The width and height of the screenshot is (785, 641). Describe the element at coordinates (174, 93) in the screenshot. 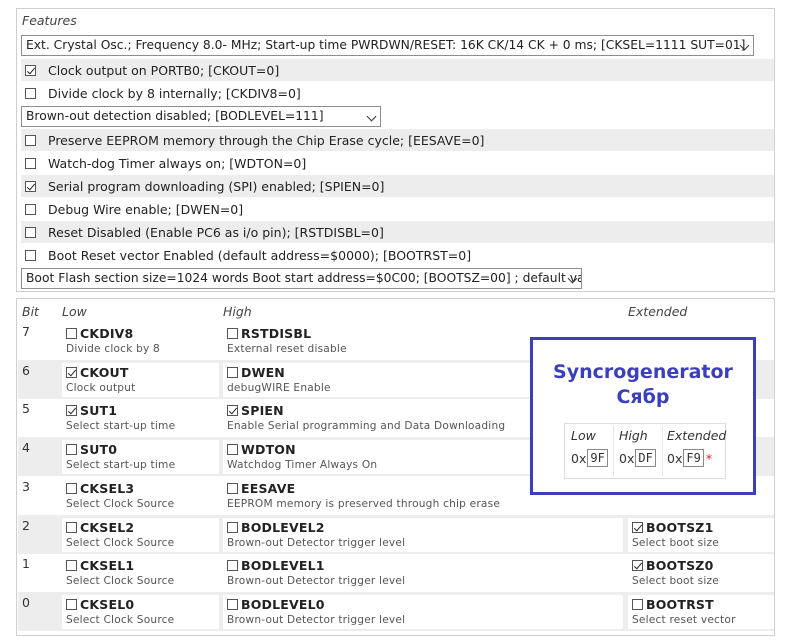

I see `option-label: Divide clock by 8 internally; [CKDIV8=0]` at that location.